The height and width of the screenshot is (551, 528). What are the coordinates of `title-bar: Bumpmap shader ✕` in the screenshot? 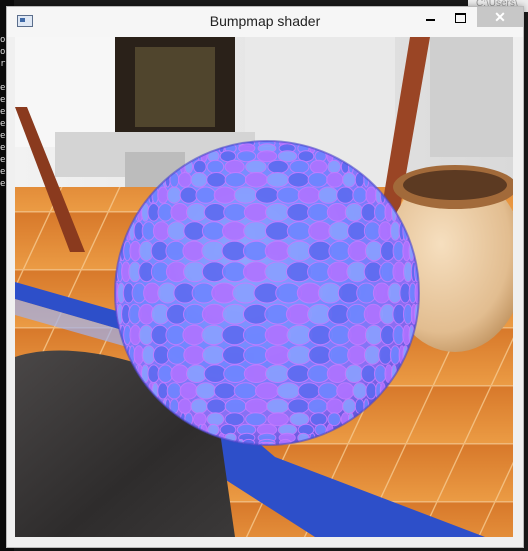 It's located at (265, 22).